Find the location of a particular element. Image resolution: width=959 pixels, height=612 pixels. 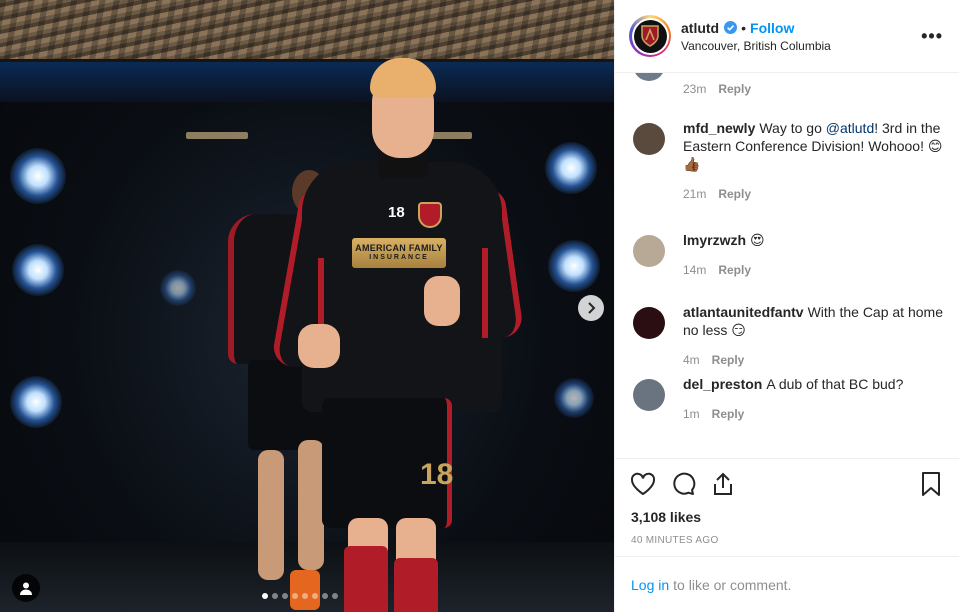

follow-button: Follow is located at coordinates (772, 28).